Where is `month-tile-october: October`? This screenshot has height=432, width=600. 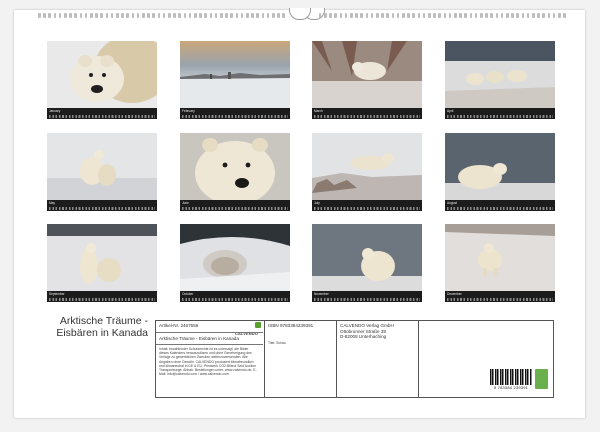 month-tile-october: October is located at coordinates (235, 263).